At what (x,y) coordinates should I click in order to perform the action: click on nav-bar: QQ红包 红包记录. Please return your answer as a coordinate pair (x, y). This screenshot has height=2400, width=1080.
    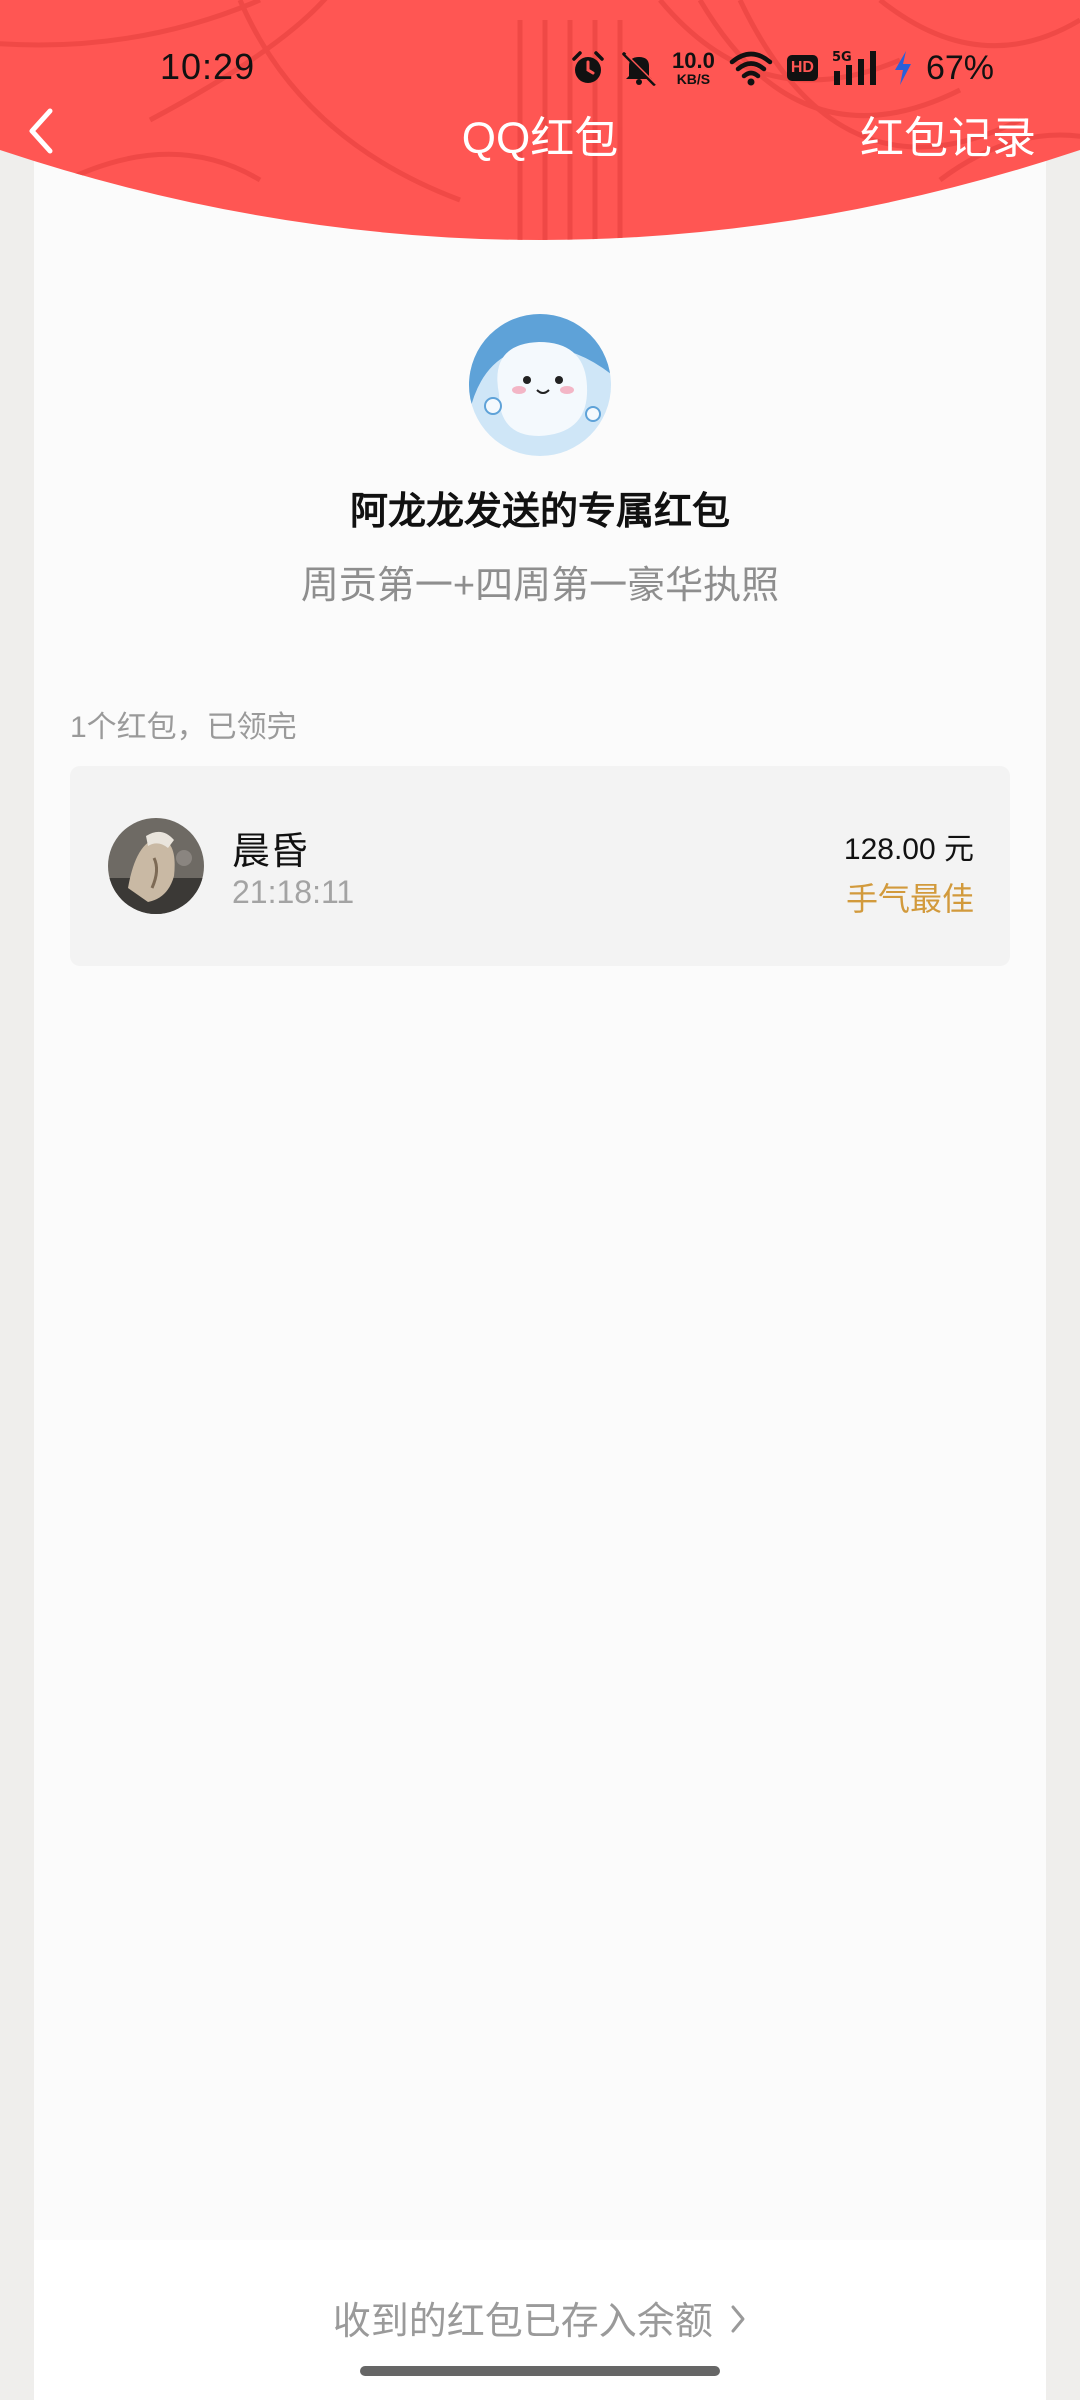
    Looking at the image, I should click on (540, 131).